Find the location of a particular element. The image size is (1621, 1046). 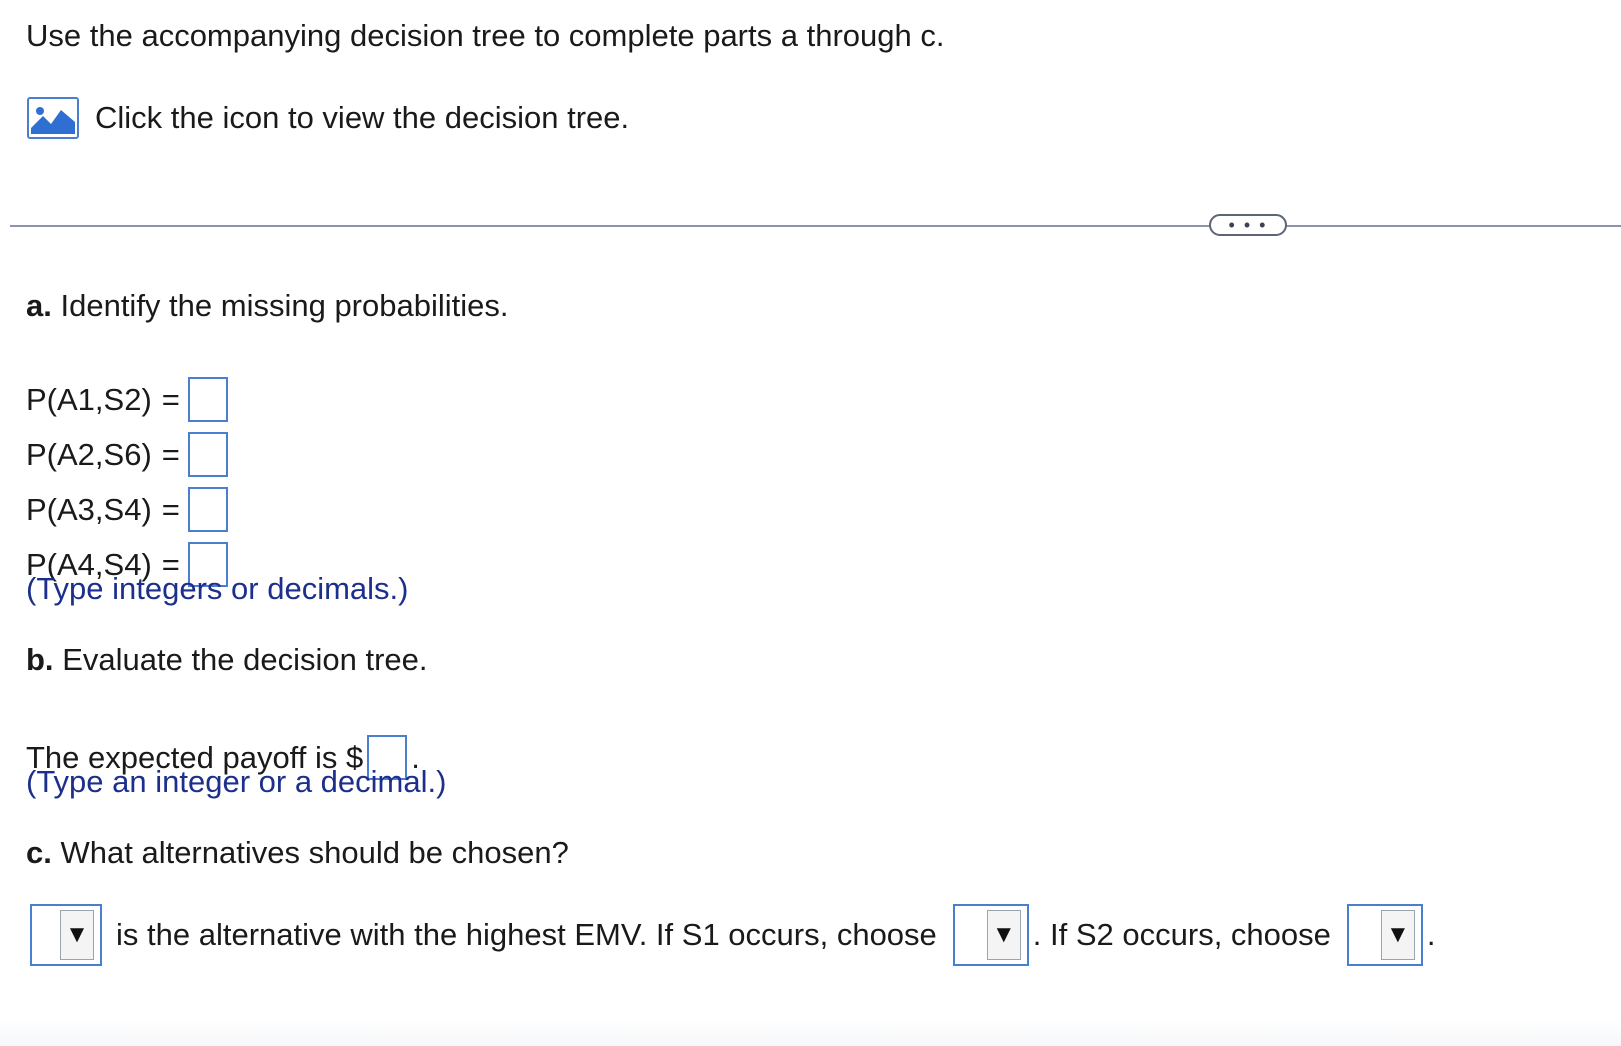

final-period: . is located at coordinates (1431, 934).